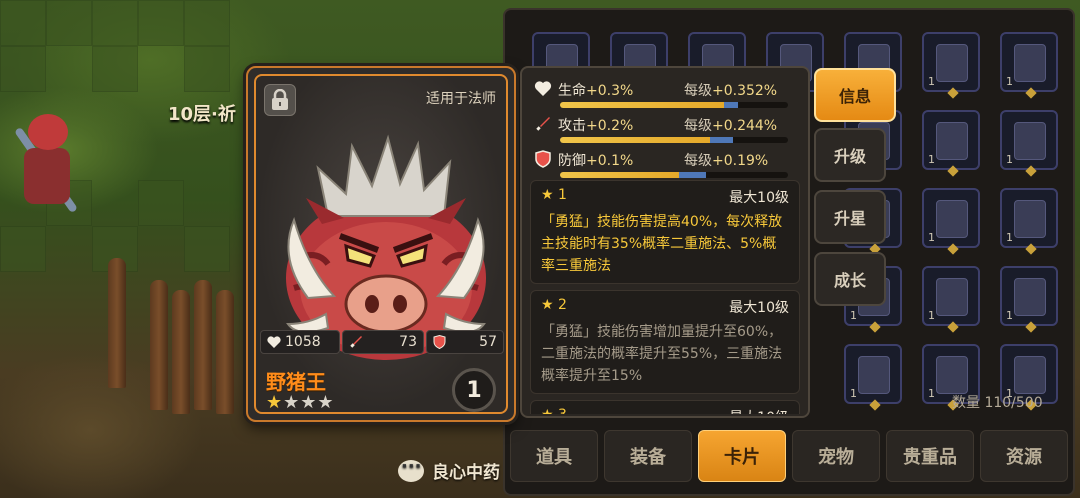 The image size is (1080, 498). I want to click on chat-bubble-icon, so click(411, 469).